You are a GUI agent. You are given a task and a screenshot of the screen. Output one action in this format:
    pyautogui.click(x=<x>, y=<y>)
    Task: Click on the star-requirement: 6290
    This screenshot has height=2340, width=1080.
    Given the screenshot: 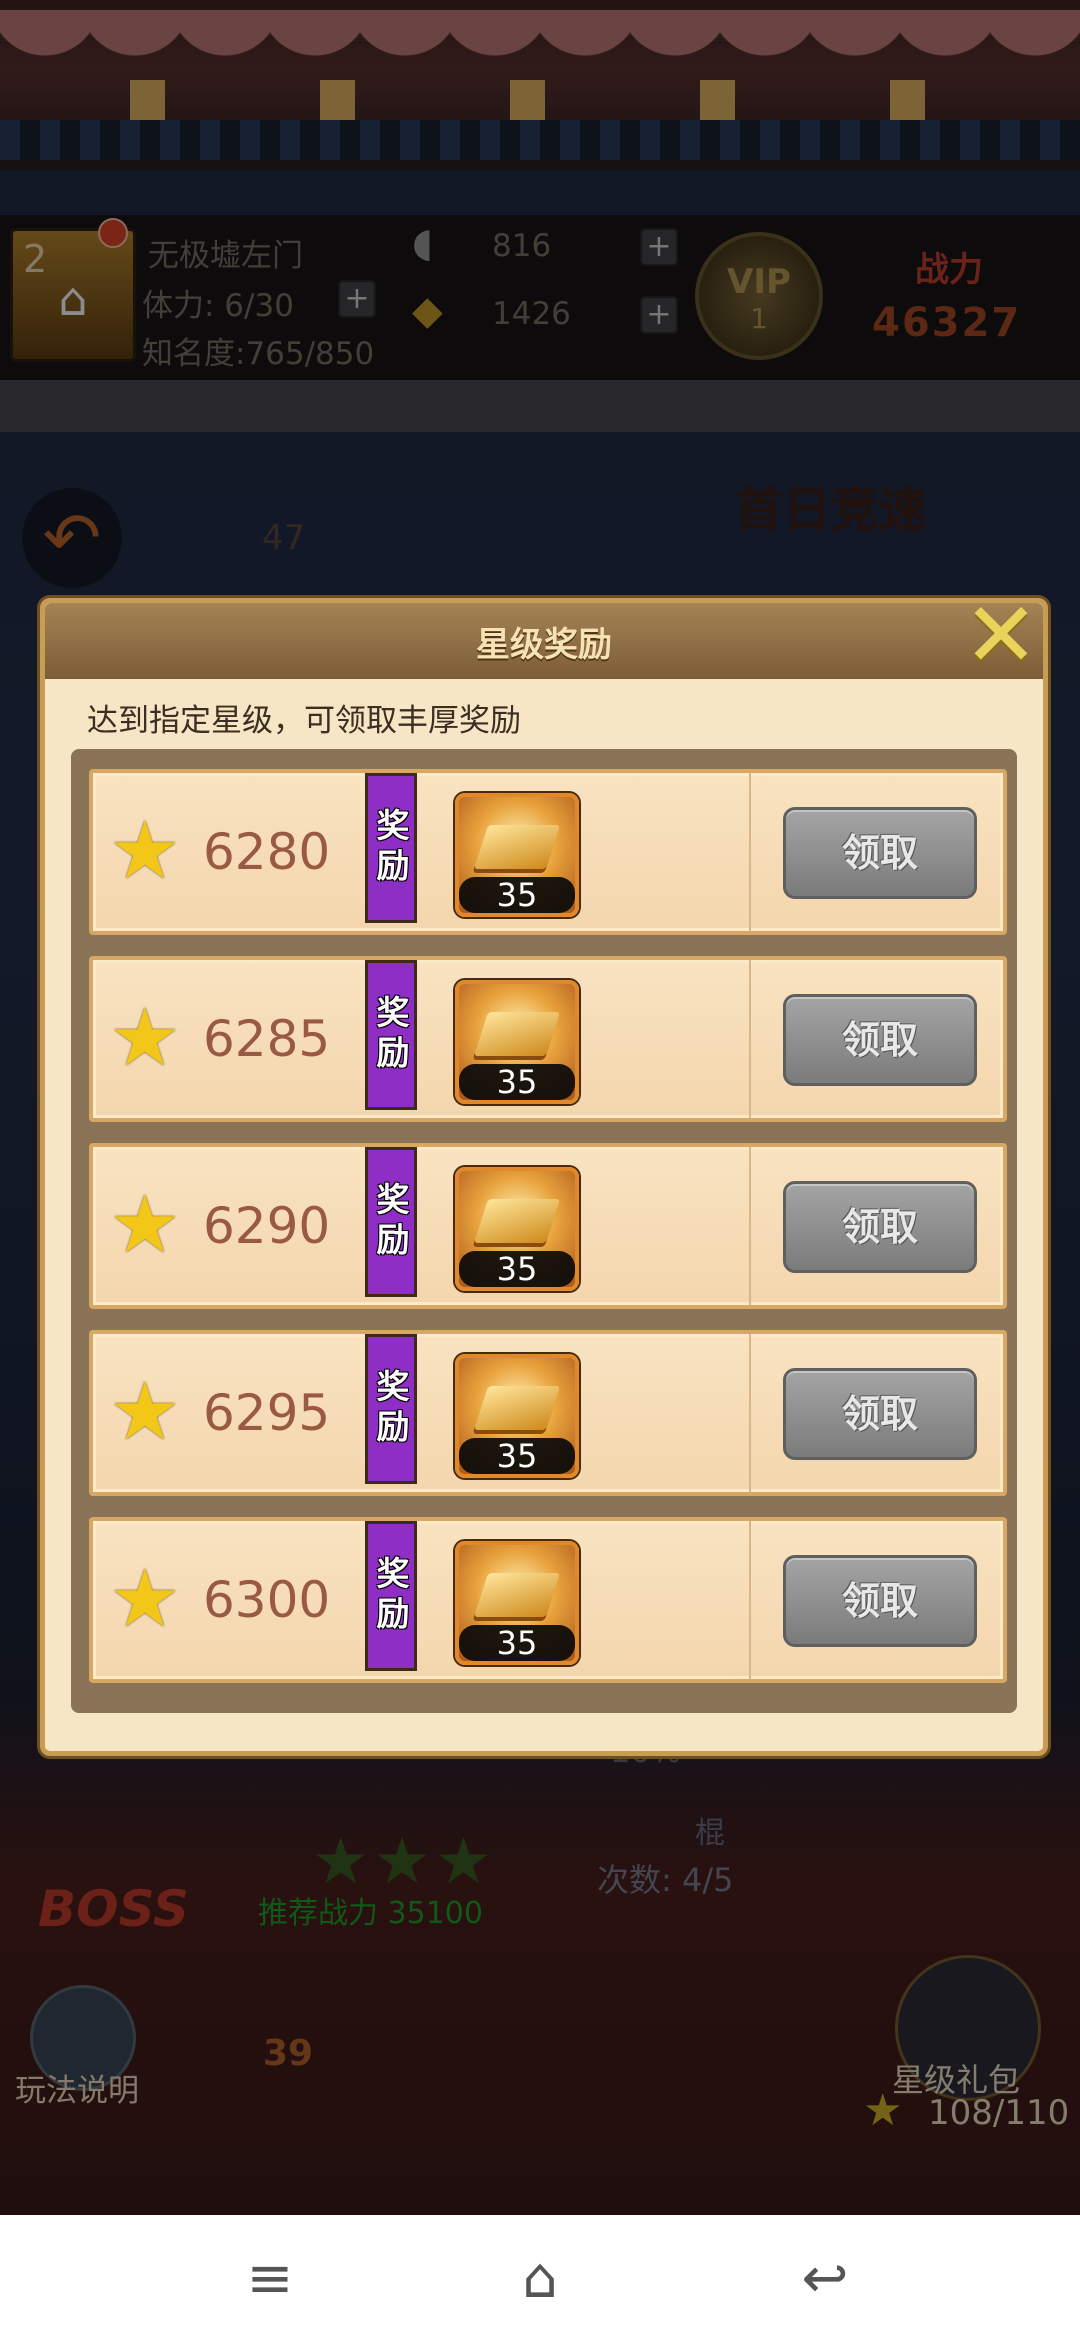 What is the action you would take?
    pyautogui.click(x=267, y=1226)
    